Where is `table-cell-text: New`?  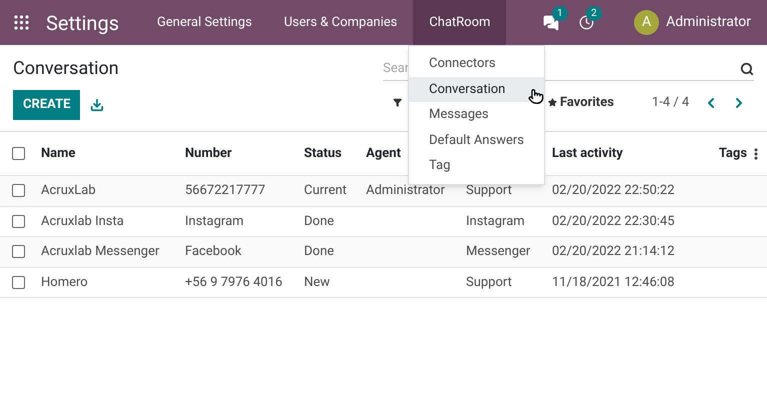 table-cell-text: New is located at coordinates (317, 283).